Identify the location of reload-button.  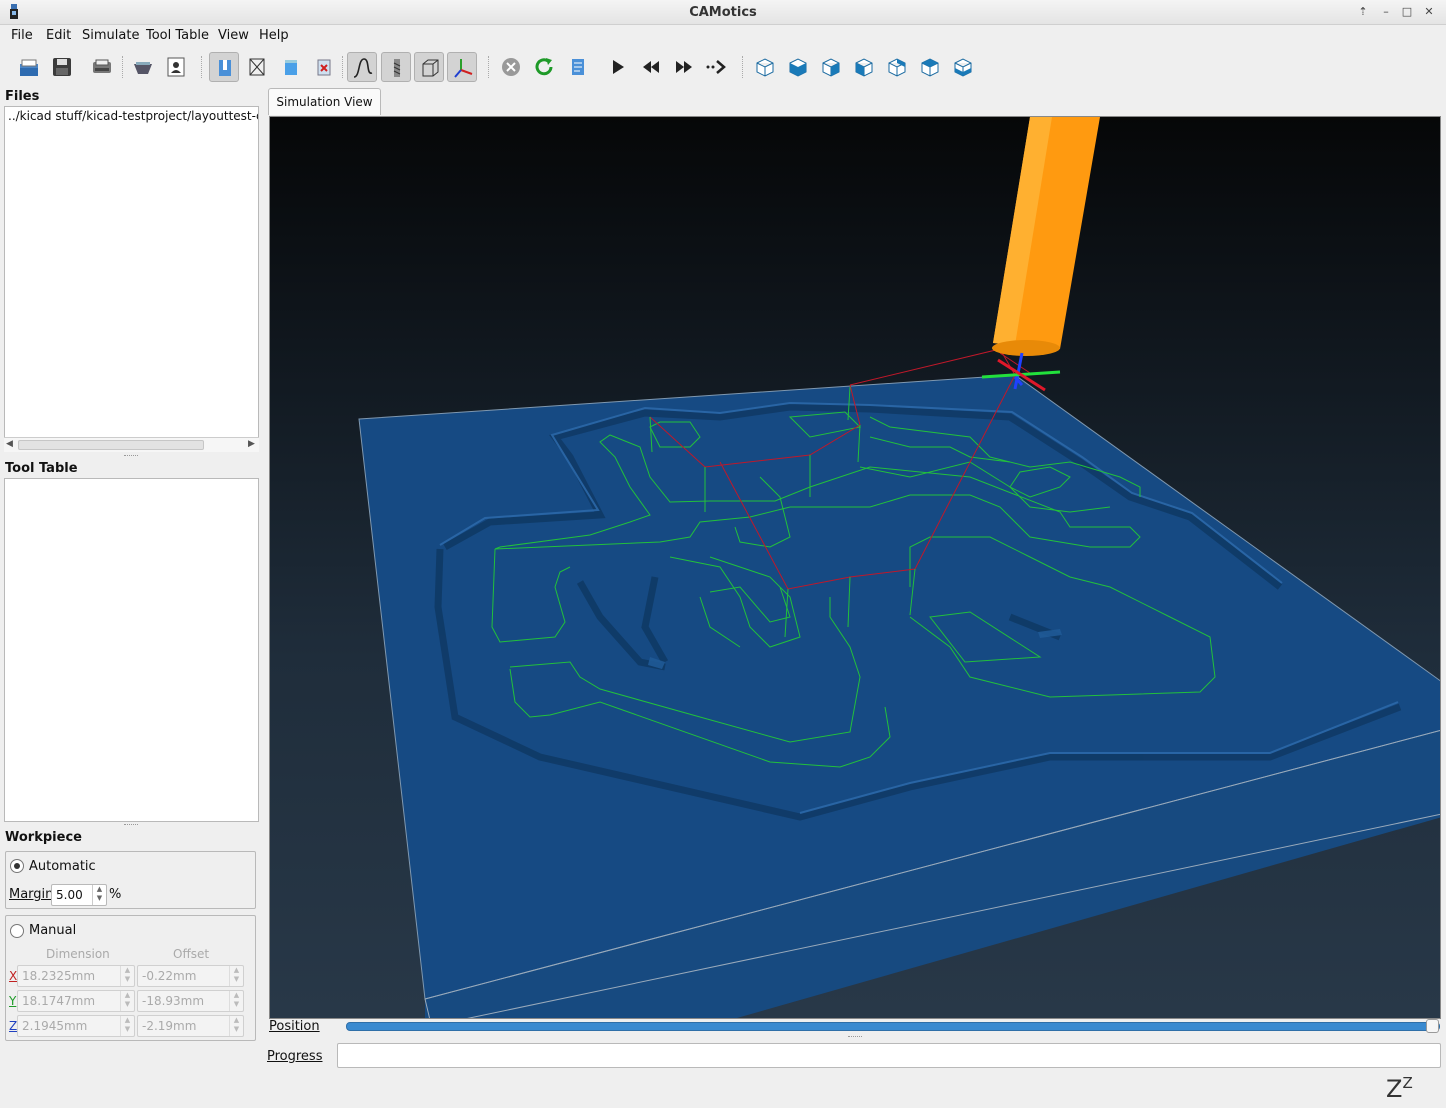
(578, 67).